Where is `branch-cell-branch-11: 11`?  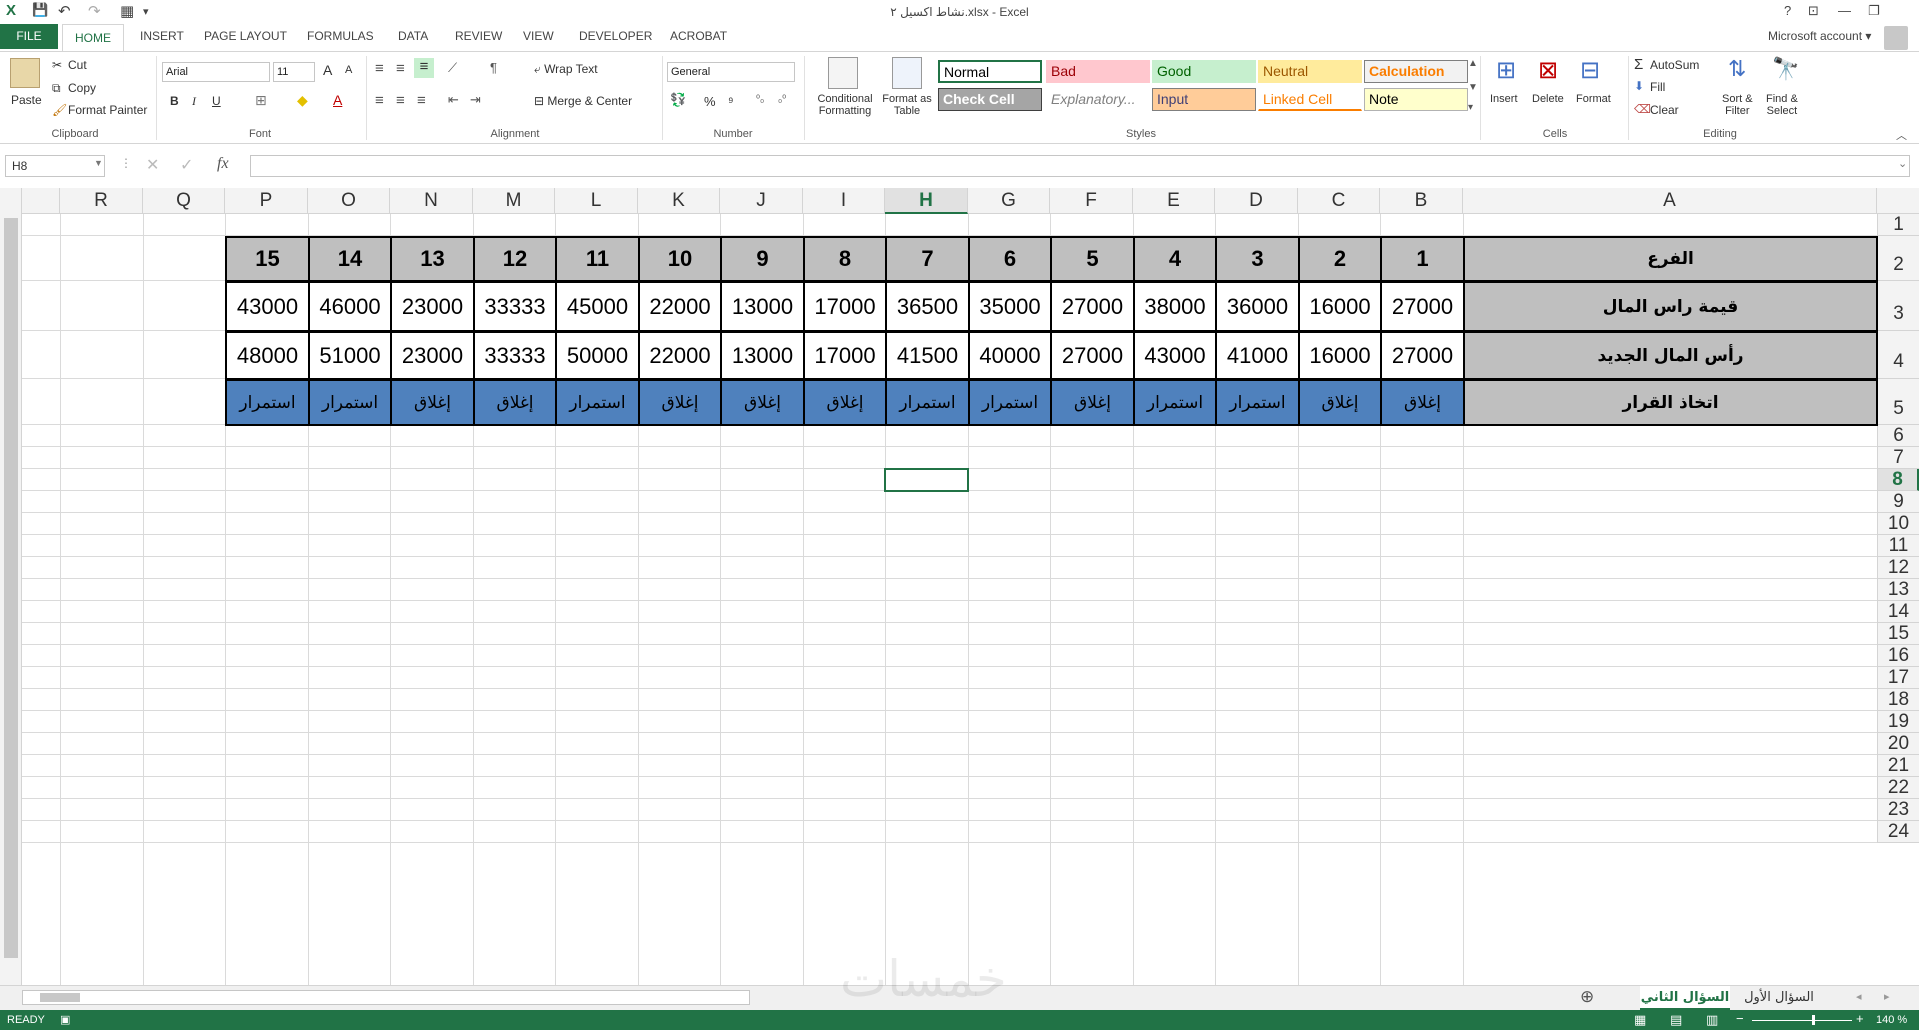
branch-cell-branch-11: 11 is located at coordinates (597, 259).